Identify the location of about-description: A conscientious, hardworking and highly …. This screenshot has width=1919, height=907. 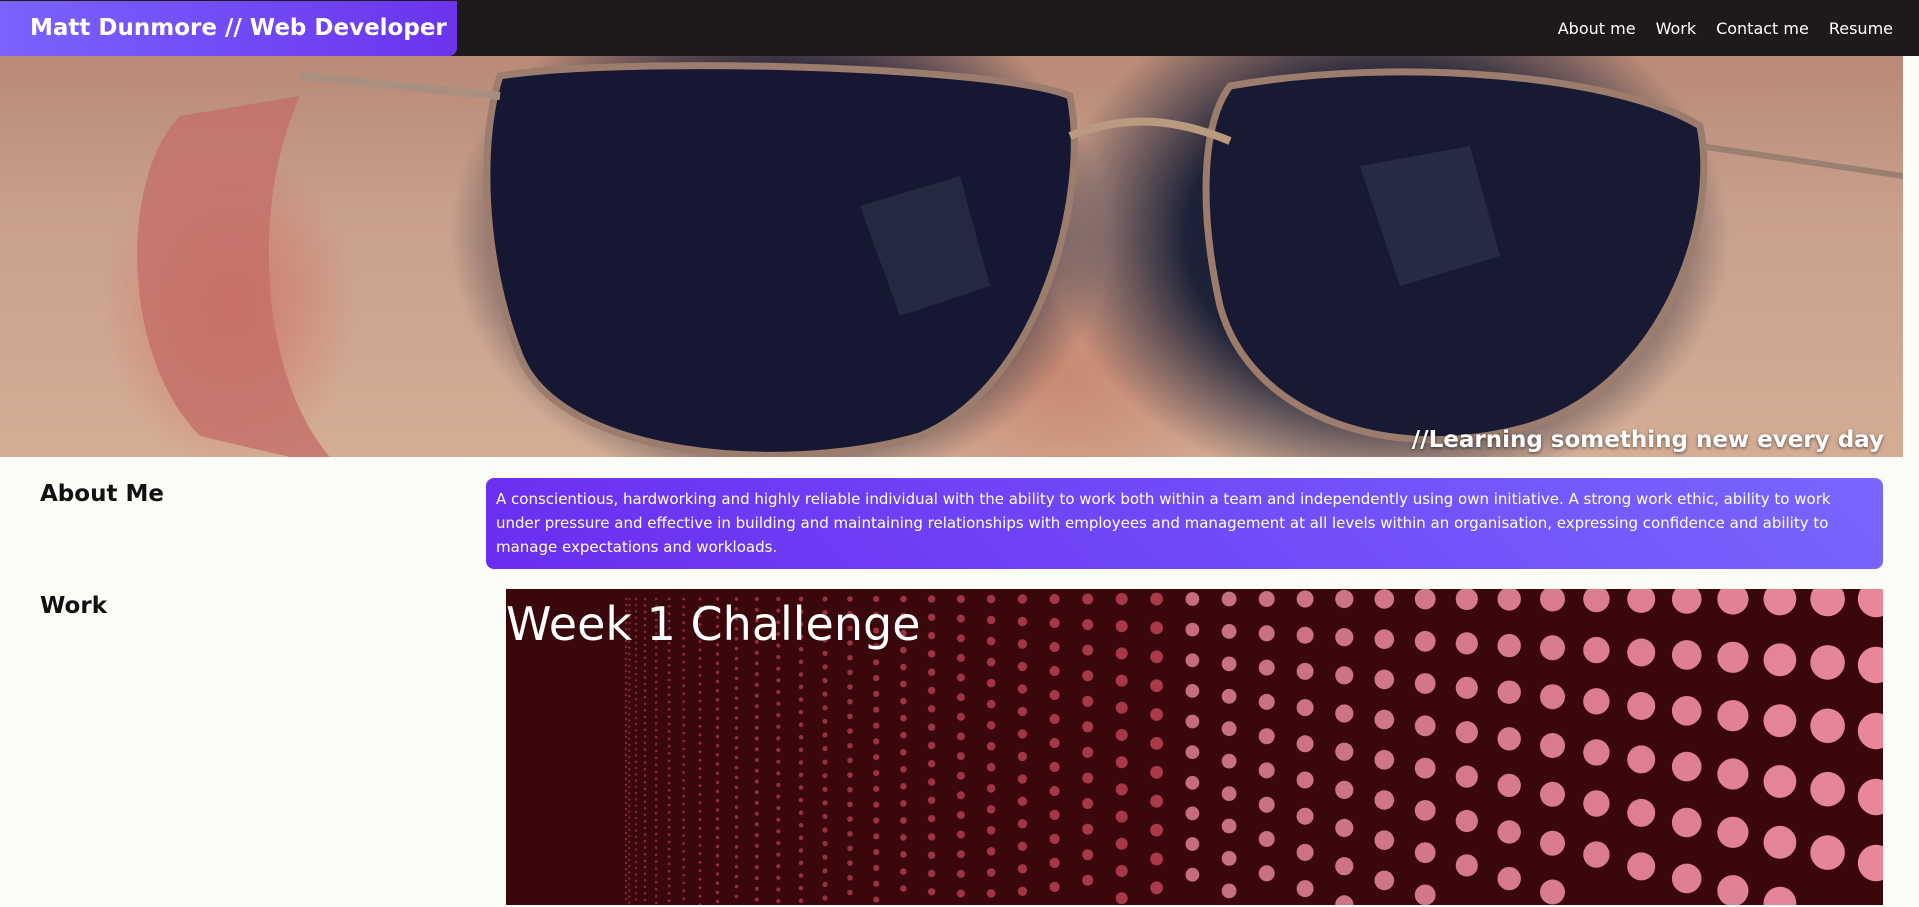
(1184, 523).